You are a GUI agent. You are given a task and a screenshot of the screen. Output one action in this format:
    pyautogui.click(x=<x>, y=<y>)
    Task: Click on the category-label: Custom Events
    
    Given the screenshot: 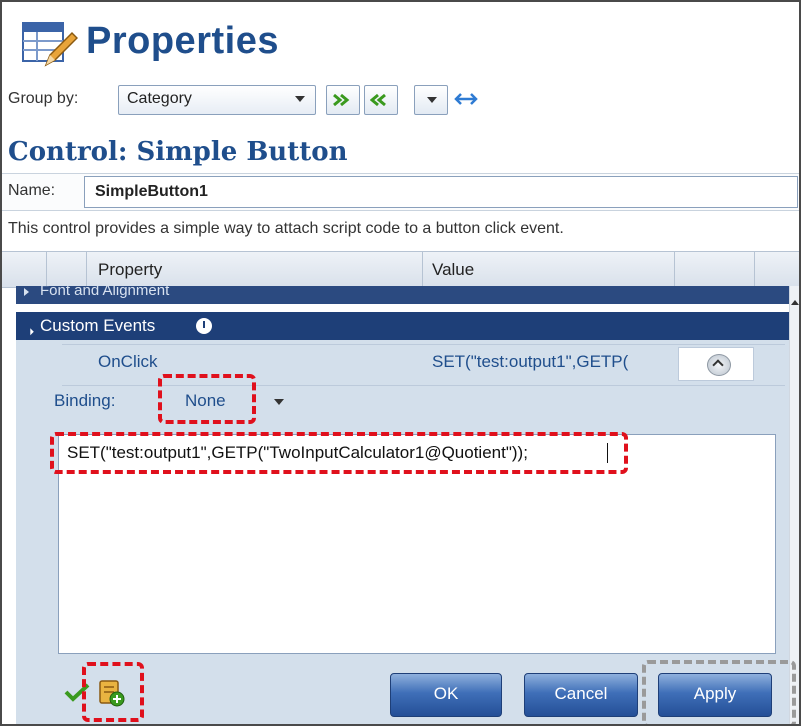 What is the action you would take?
    pyautogui.click(x=98, y=325)
    